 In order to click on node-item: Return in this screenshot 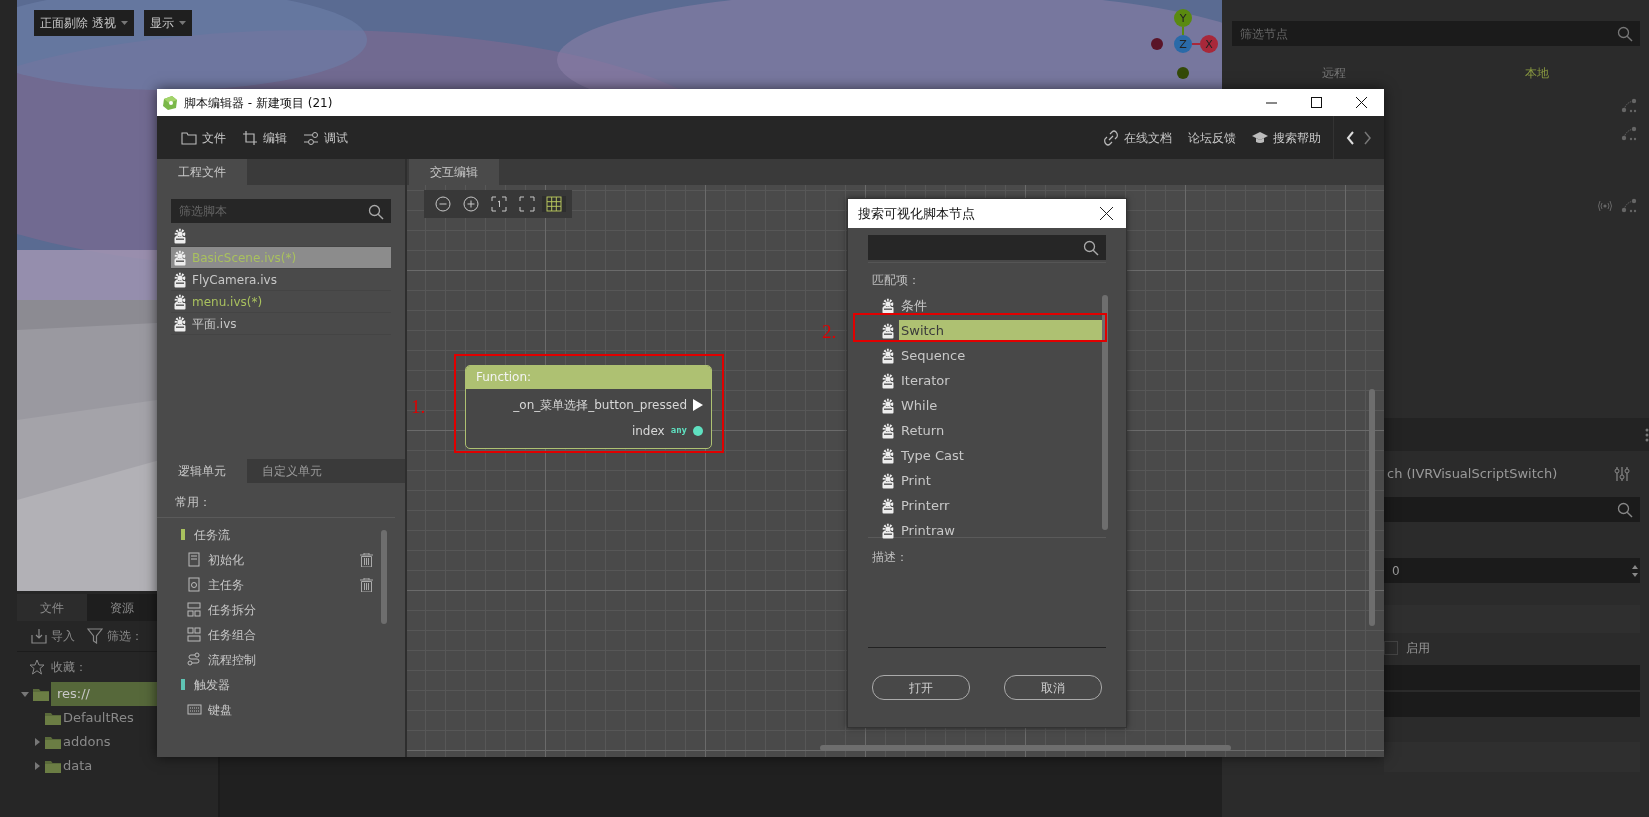, I will do `click(1002, 430)`.